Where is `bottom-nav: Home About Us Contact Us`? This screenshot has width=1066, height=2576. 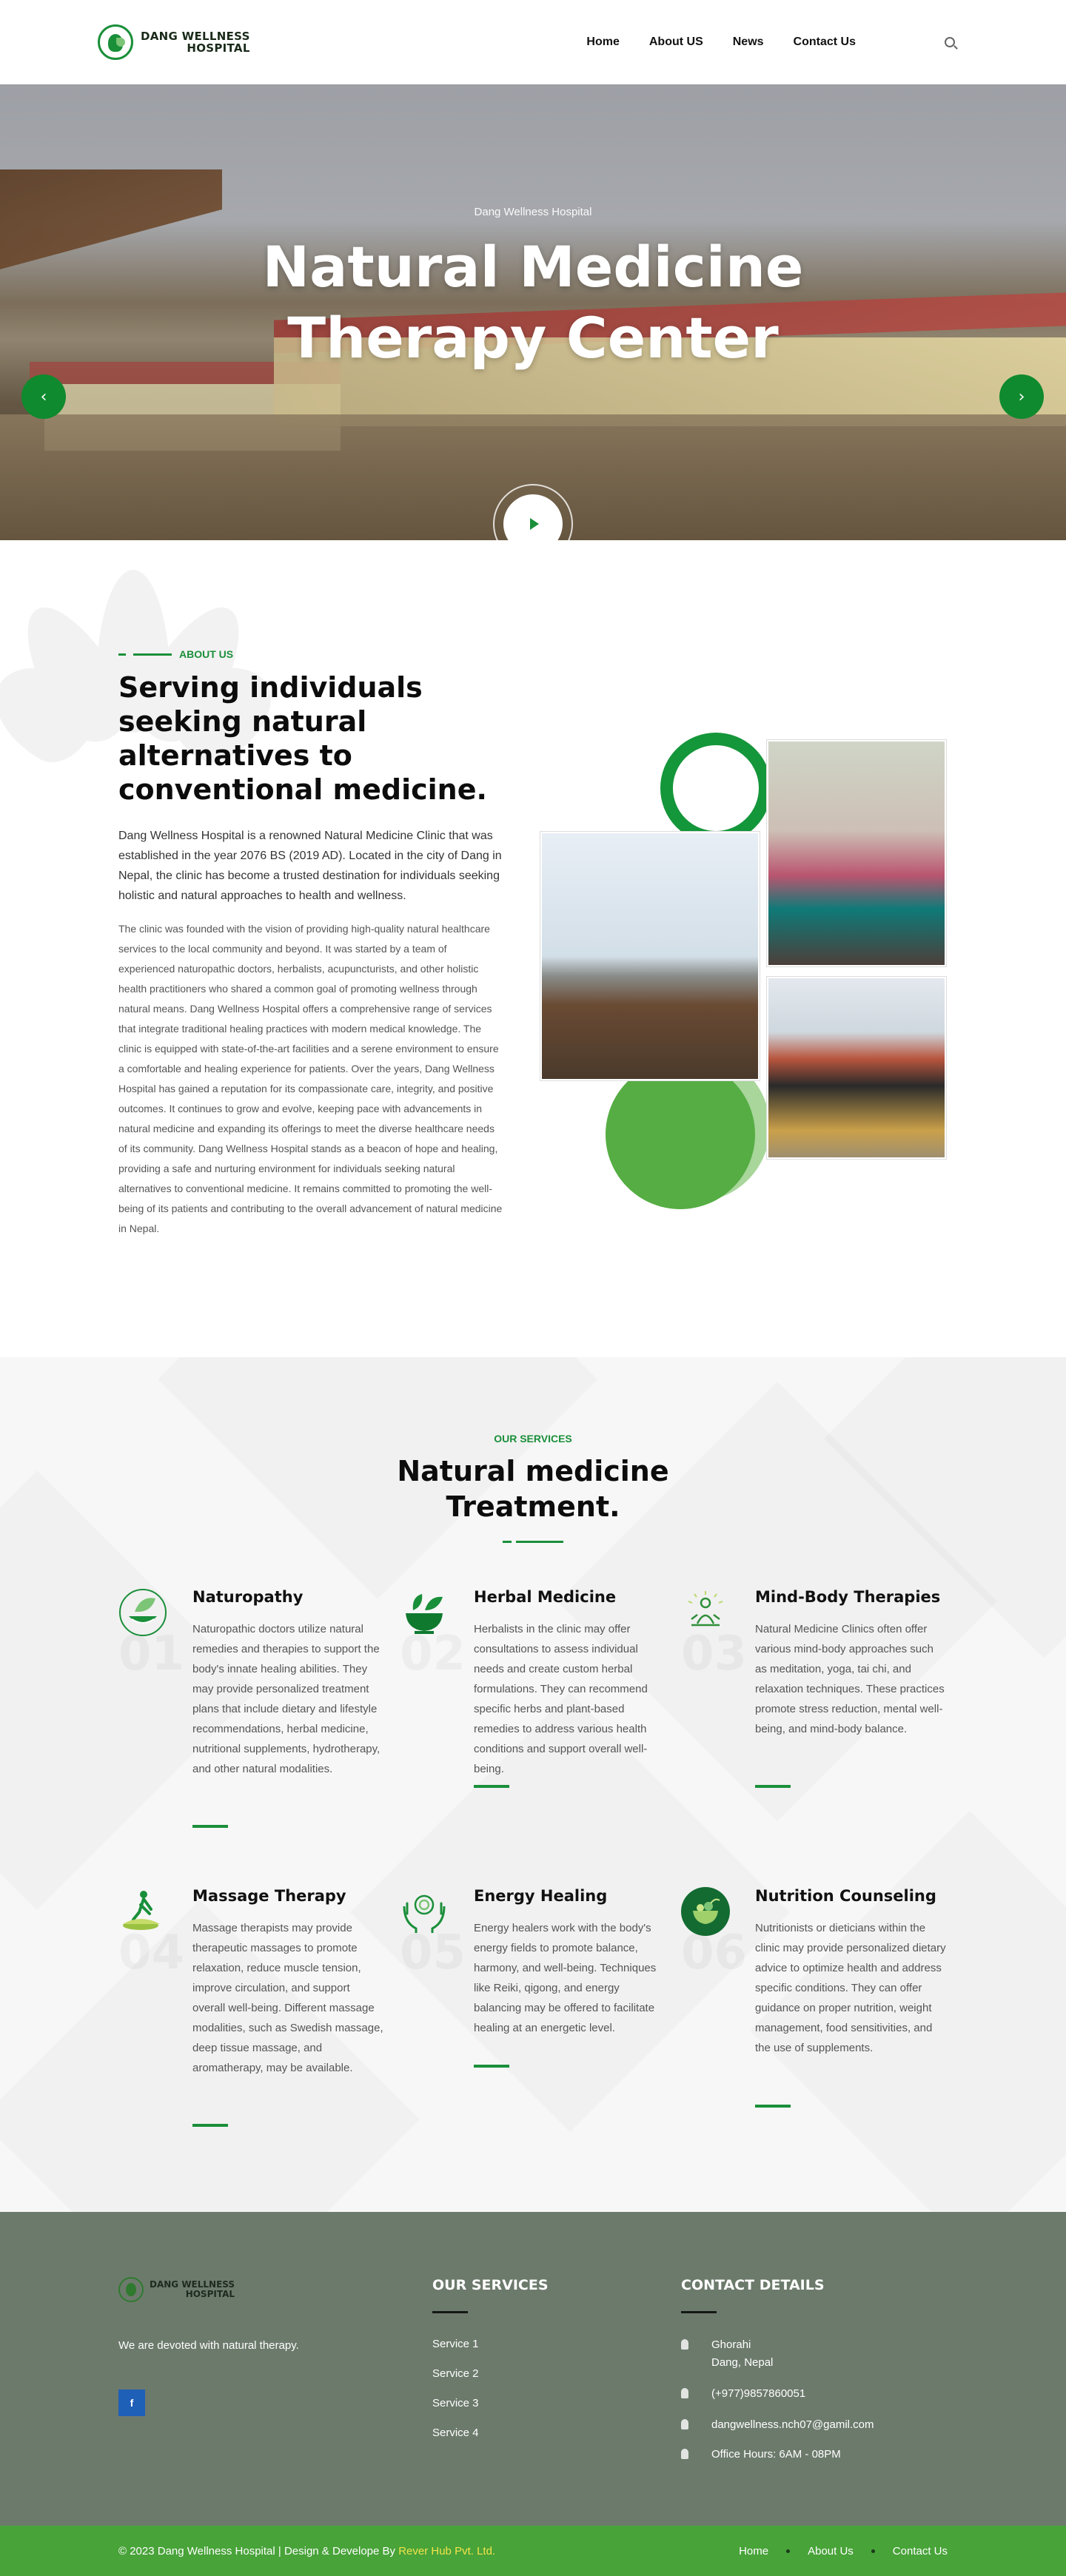
bottom-nav: Home About Us Contact Us is located at coordinates (843, 2551).